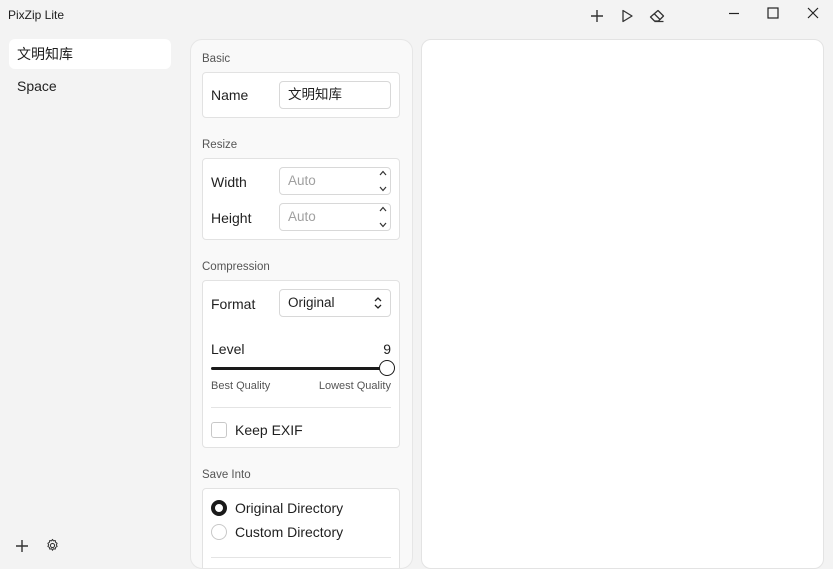 This screenshot has height=569, width=833. Describe the element at coordinates (231, 218) in the screenshot. I see `height-label: Height` at that location.